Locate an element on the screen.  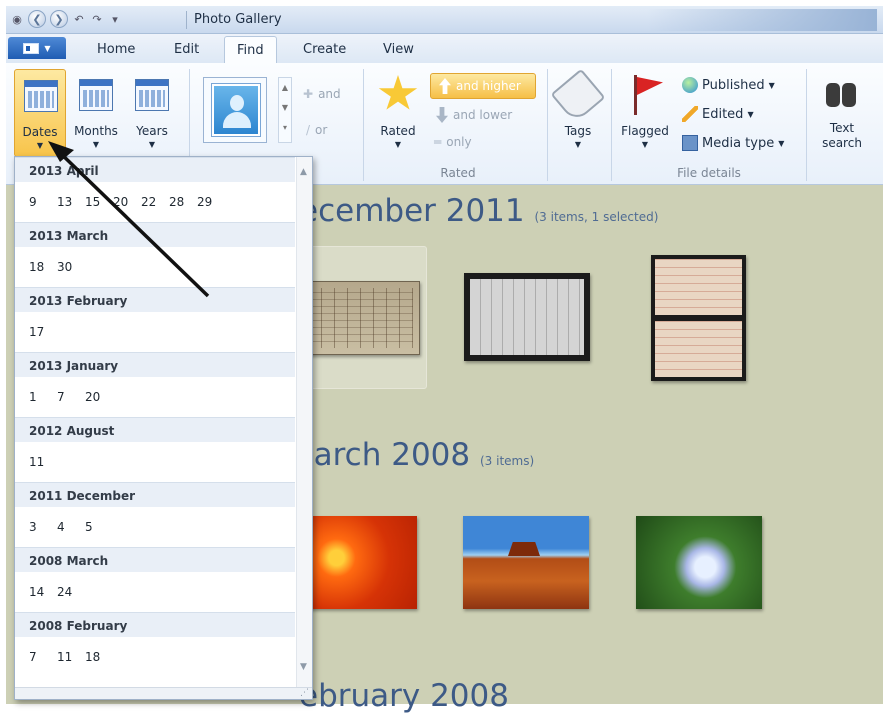
only-label: only is located at coordinates (459, 142).